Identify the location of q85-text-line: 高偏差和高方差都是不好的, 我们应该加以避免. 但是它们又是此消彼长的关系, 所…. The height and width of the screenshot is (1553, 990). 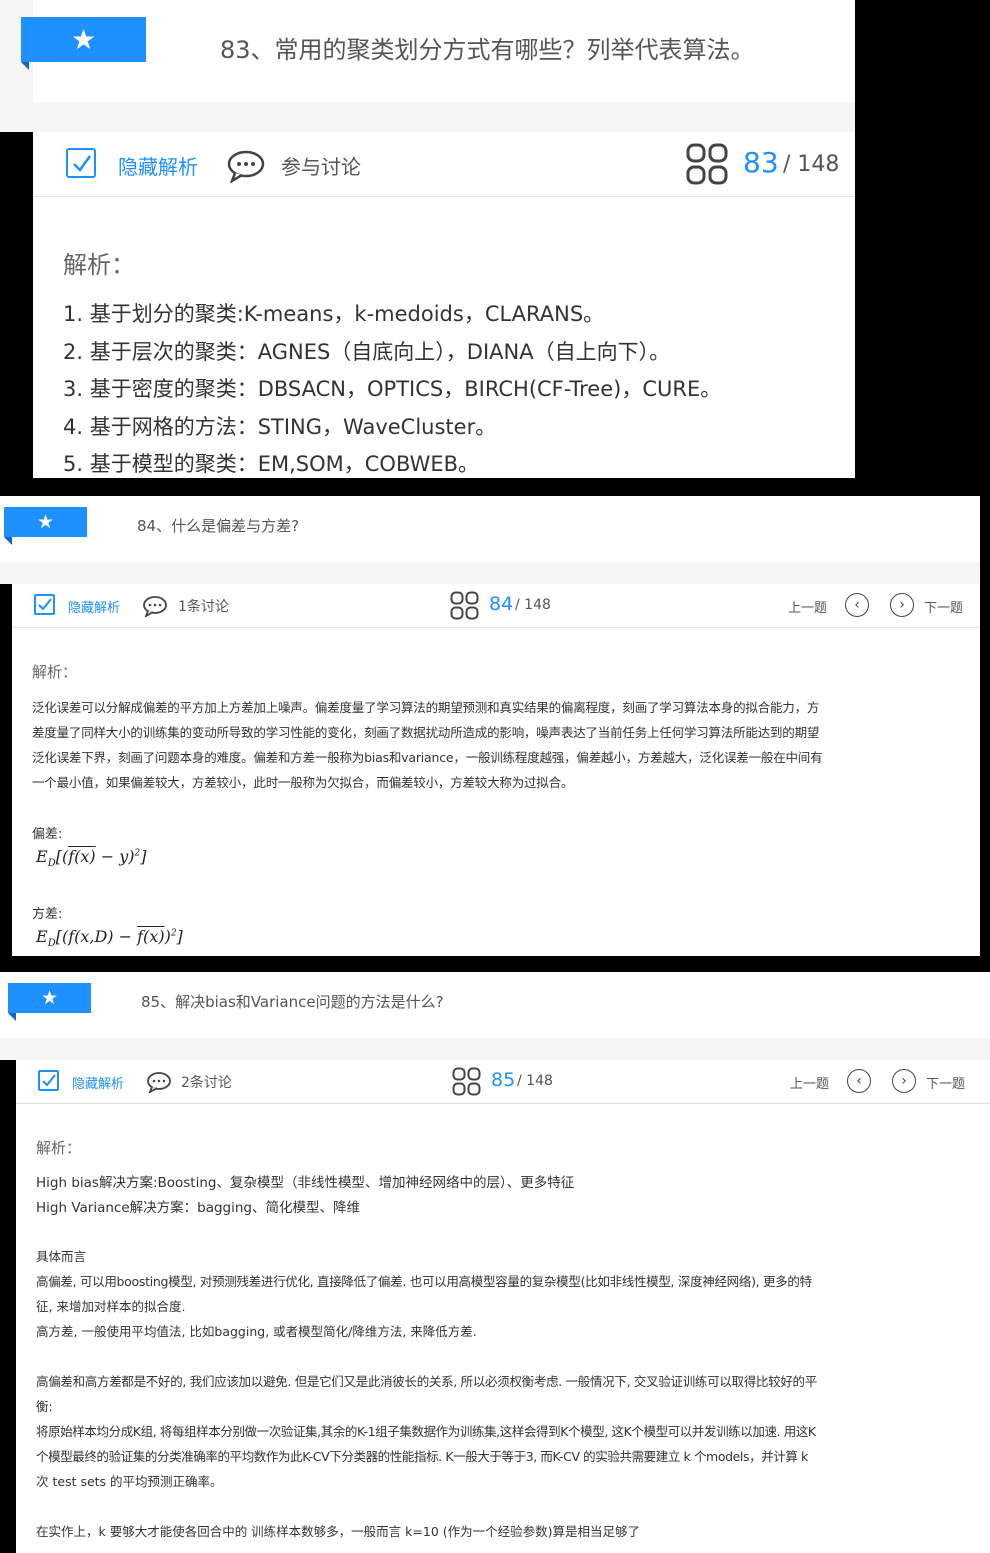
(426, 1381).